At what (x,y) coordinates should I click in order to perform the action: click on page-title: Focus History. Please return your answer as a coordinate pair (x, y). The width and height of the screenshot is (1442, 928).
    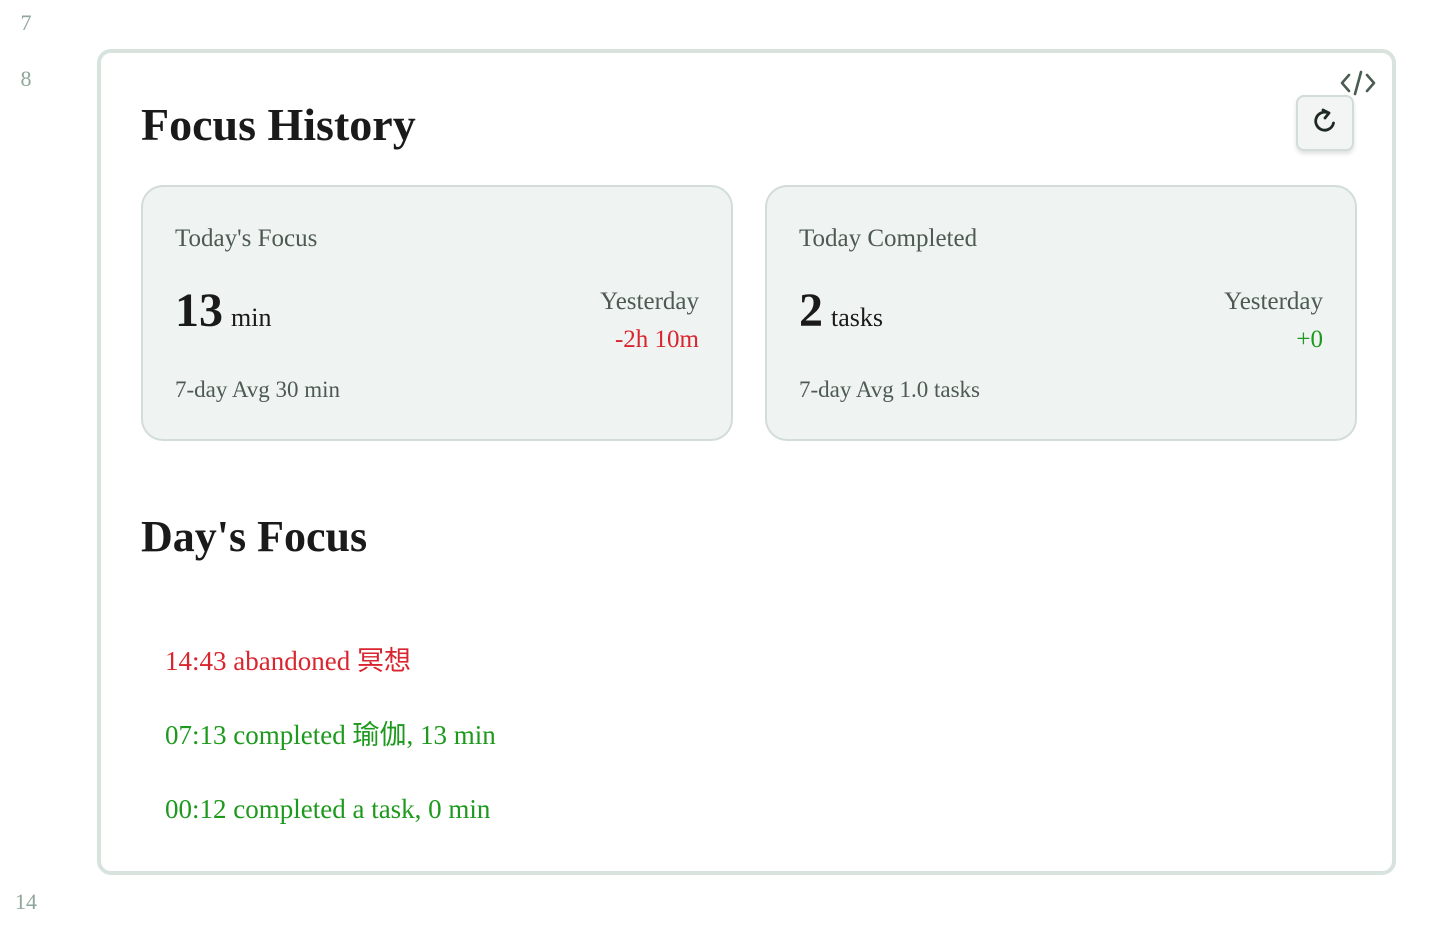
    Looking at the image, I should click on (278, 124).